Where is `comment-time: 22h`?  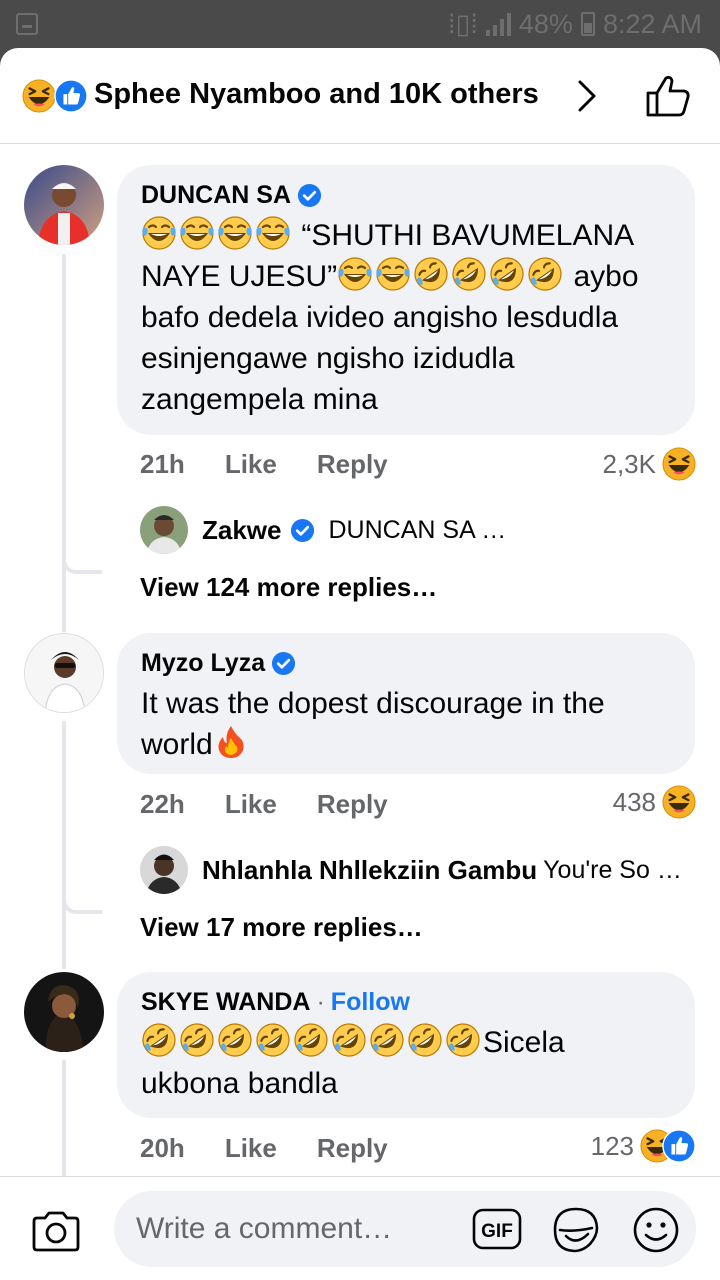
comment-time: 22h is located at coordinates (162, 804).